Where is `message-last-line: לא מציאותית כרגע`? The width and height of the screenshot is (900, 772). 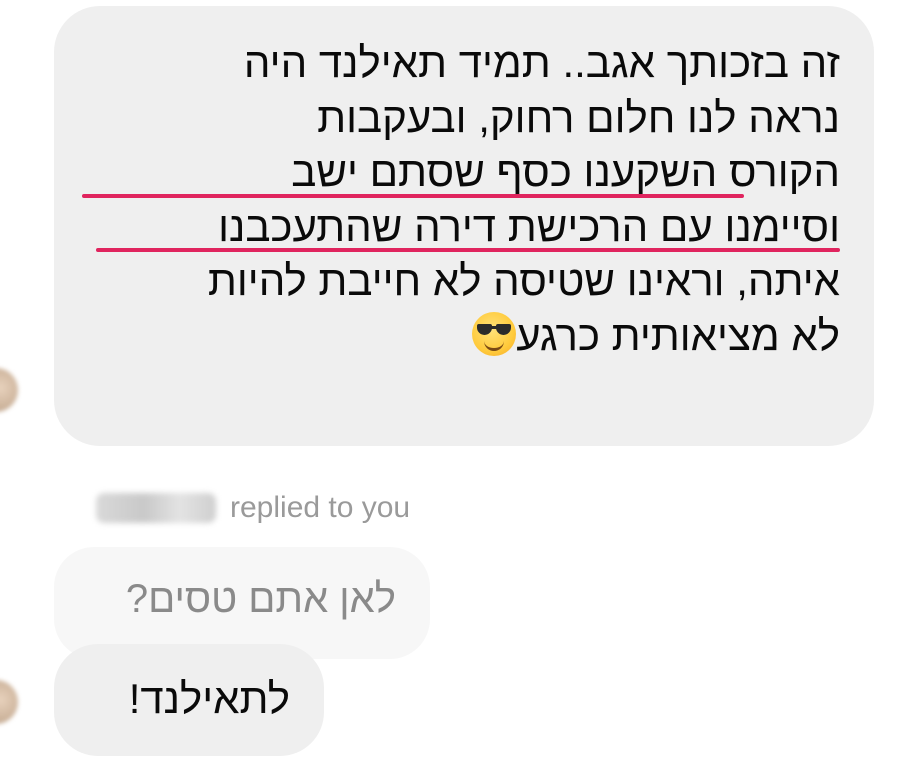
message-last-line: לא מציאותית כרגע is located at coordinates (462, 336).